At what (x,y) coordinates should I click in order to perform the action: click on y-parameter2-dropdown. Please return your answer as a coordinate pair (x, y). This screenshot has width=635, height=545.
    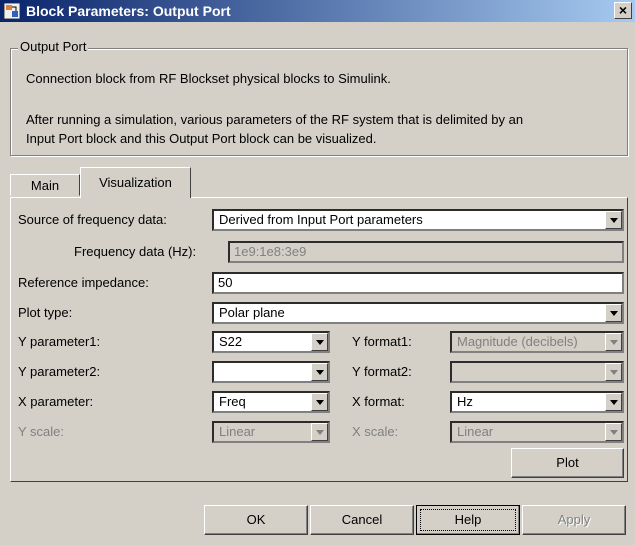
    Looking at the image, I should click on (271, 372).